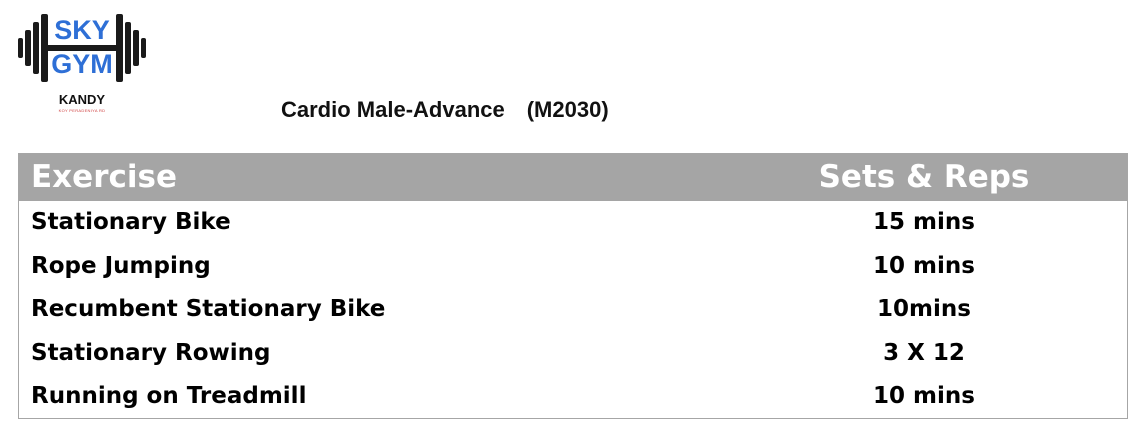  What do you see at coordinates (208, 309) in the screenshot?
I see `exercise-name: Recumbent Stationary Bike` at bounding box center [208, 309].